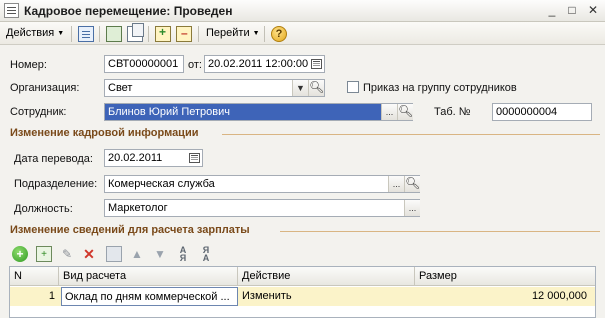 The image size is (605, 318). Describe the element at coordinates (138, 208) in the screenshot. I see `position-value: Маркетолог` at that location.